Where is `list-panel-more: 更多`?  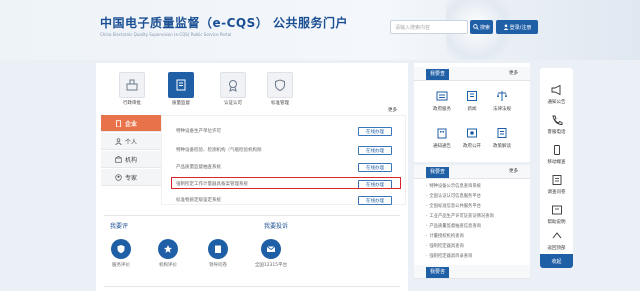 list-panel-more: 更多 is located at coordinates (513, 171).